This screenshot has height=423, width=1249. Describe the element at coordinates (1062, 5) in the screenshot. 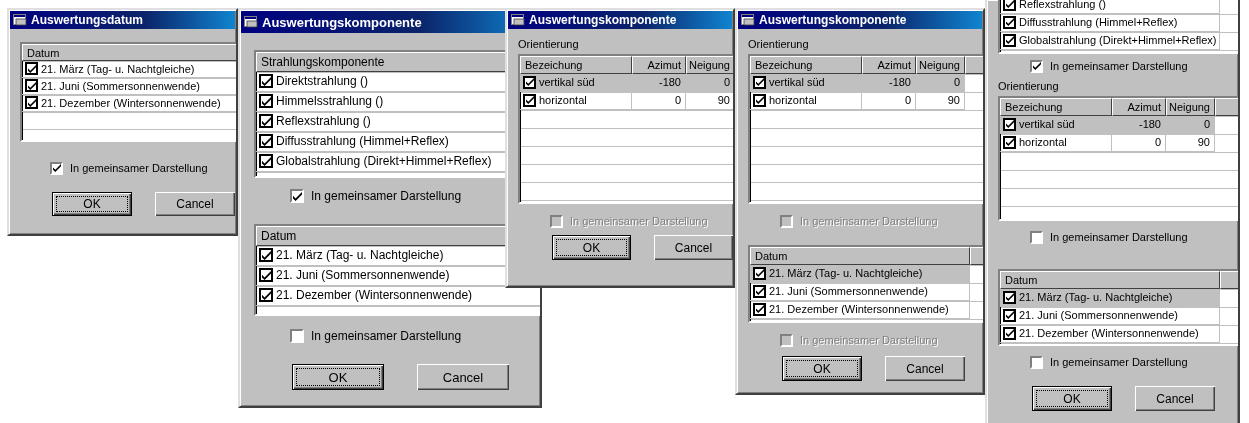

I see `table-cell: Reflexstrahlung ()` at that location.